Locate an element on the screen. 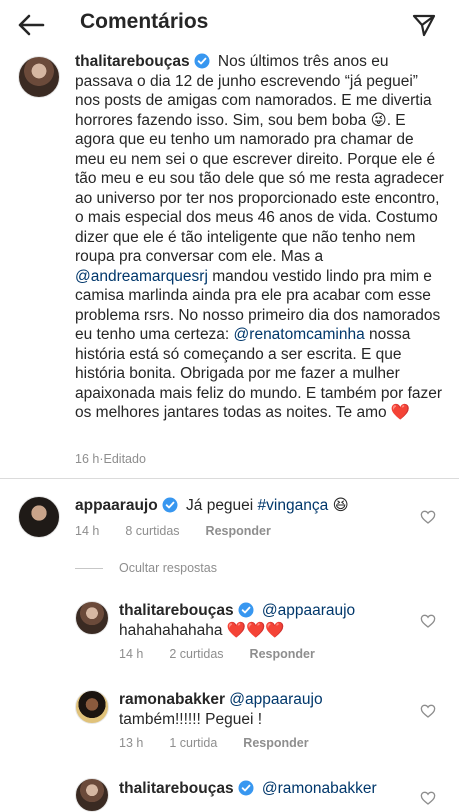  hide-replies-button: Ocultar respostas is located at coordinates (146, 568).